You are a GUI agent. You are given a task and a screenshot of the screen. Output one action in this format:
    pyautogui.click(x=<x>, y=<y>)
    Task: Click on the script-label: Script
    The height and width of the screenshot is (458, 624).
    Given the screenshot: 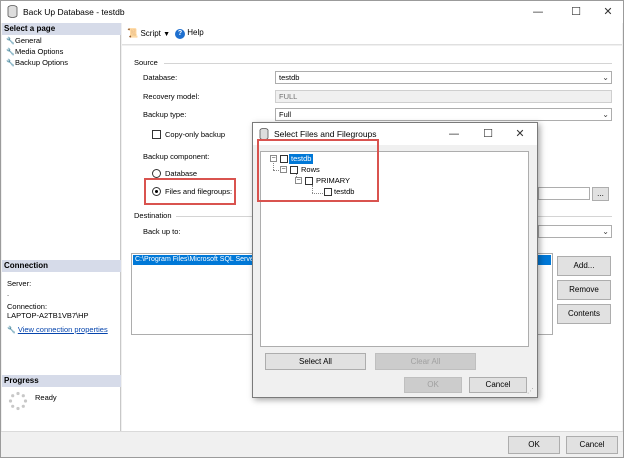 What is the action you would take?
    pyautogui.click(x=150, y=33)
    